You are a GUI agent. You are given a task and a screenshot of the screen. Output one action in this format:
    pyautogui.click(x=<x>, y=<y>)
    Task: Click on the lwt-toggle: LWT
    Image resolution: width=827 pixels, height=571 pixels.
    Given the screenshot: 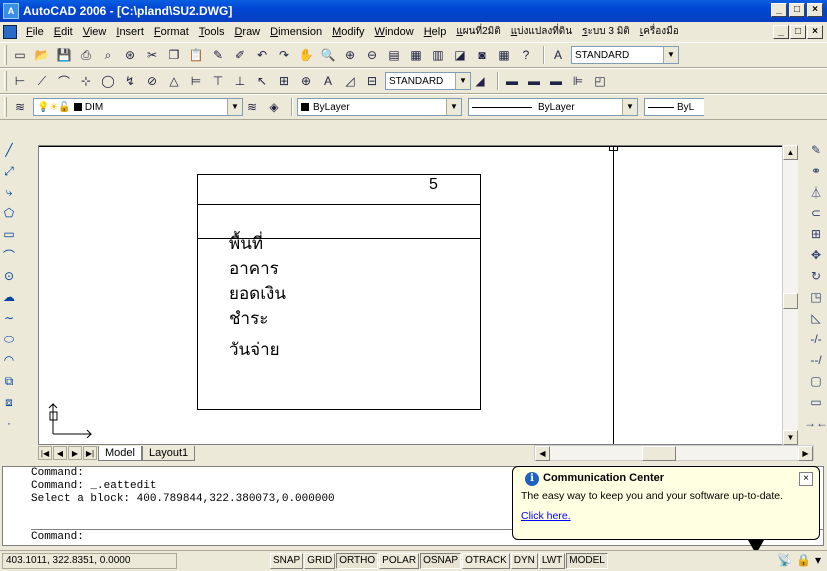 What is the action you would take?
    pyautogui.click(x=552, y=561)
    